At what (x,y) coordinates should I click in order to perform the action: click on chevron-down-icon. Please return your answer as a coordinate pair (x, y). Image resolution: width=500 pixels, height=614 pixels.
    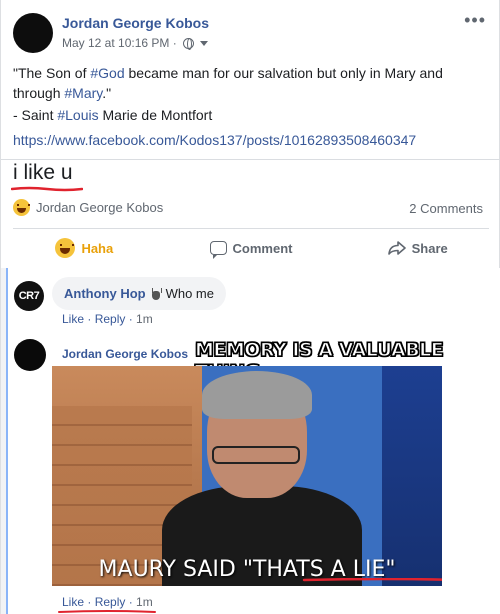
    Looking at the image, I should click on (203, 43).